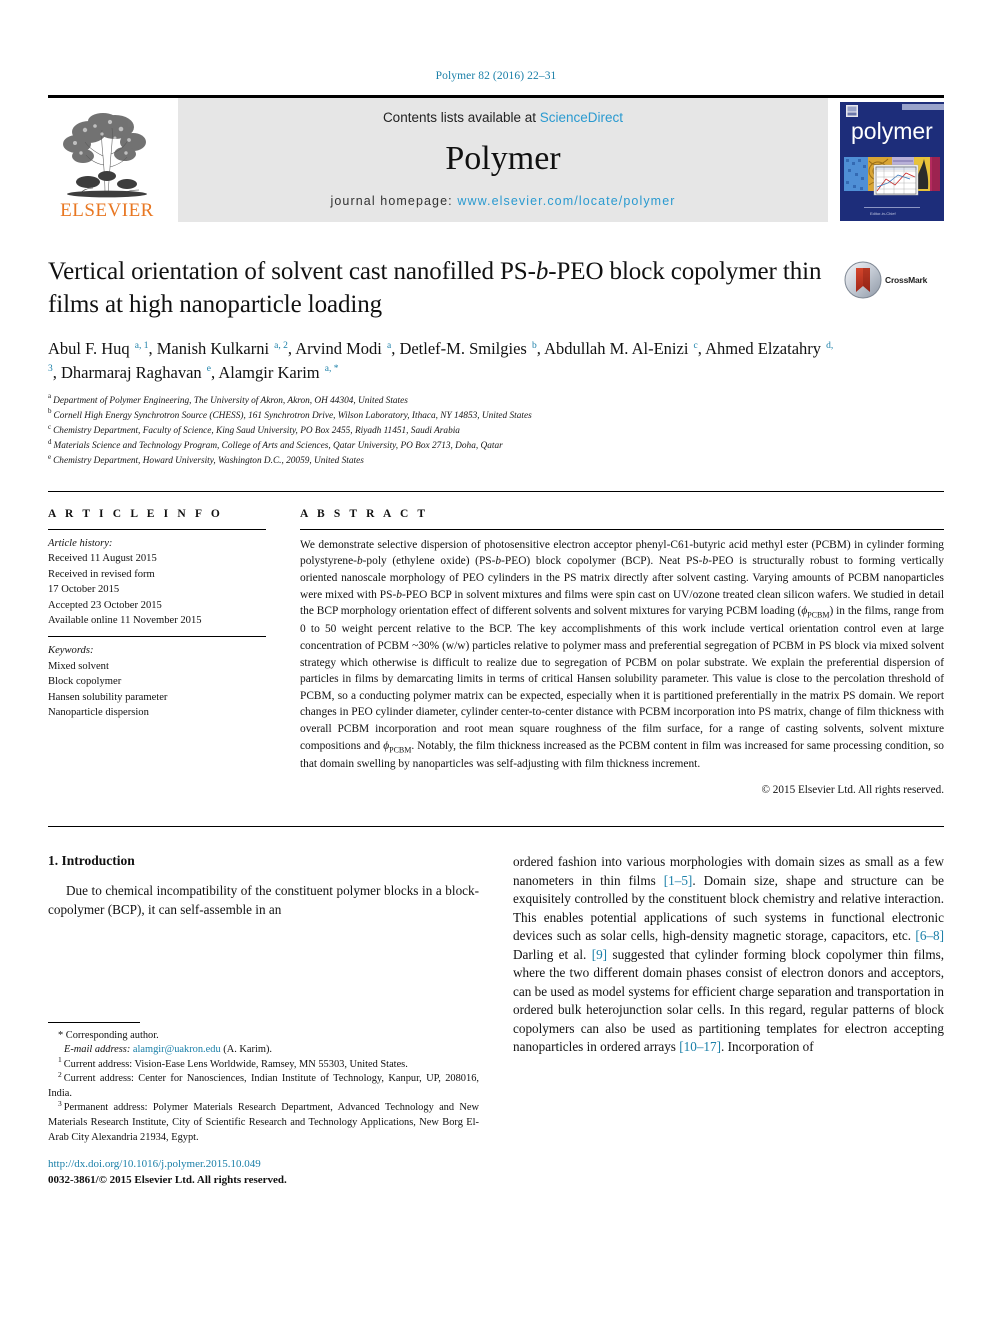 This screenshot has width=992, height=1323. I want to click on author-item: Manish Kulkarni a, 2,, so click(226, 348).